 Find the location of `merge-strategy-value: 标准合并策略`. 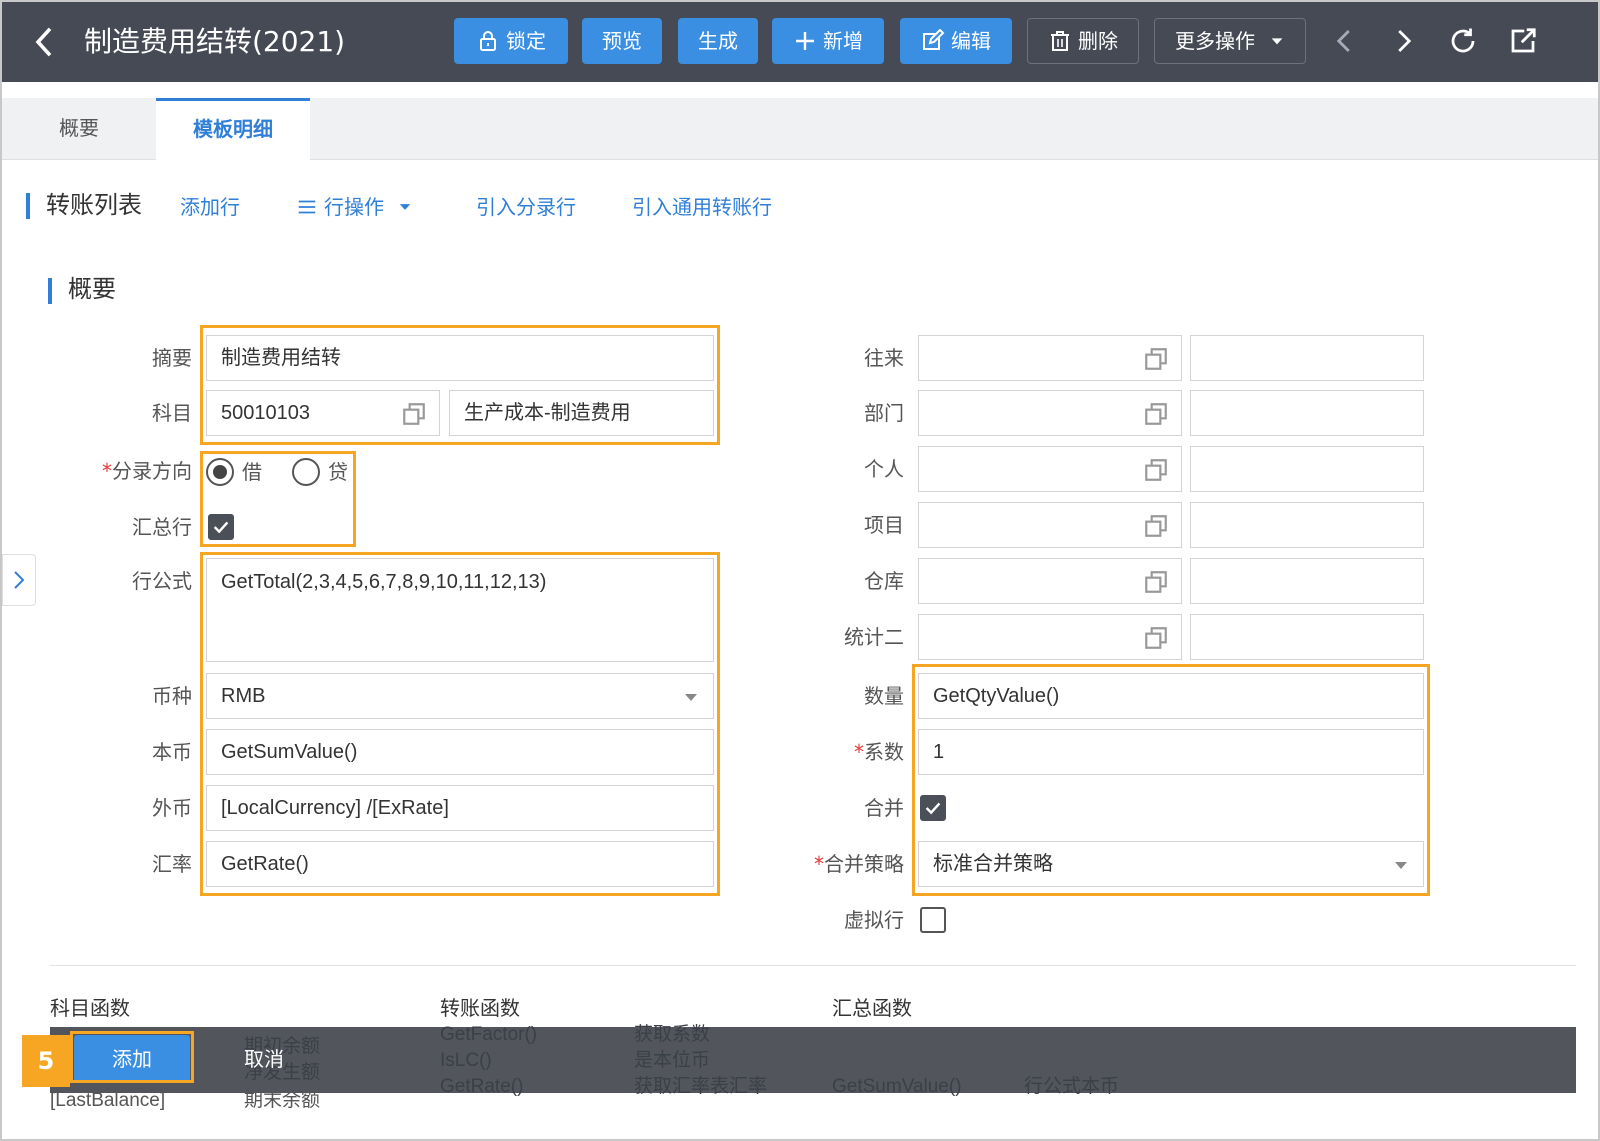

merge-strategy-value: 标准合并策略 is located at coordinates (993, 864).